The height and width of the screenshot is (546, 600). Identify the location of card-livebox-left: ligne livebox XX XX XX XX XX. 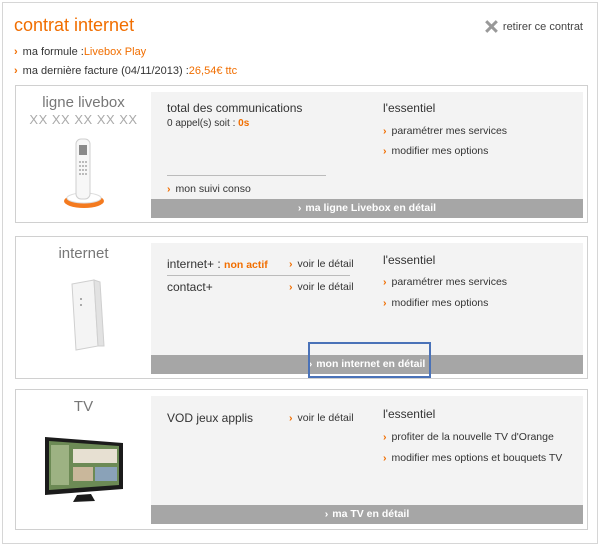
(83, 154).